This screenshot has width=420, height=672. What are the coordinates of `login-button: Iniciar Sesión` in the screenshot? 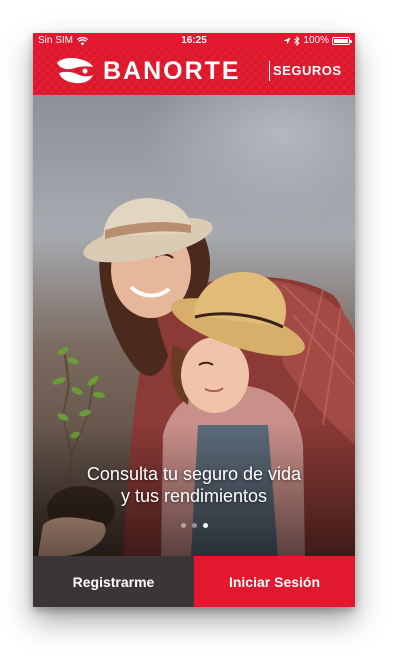 It's located at (274, 581).